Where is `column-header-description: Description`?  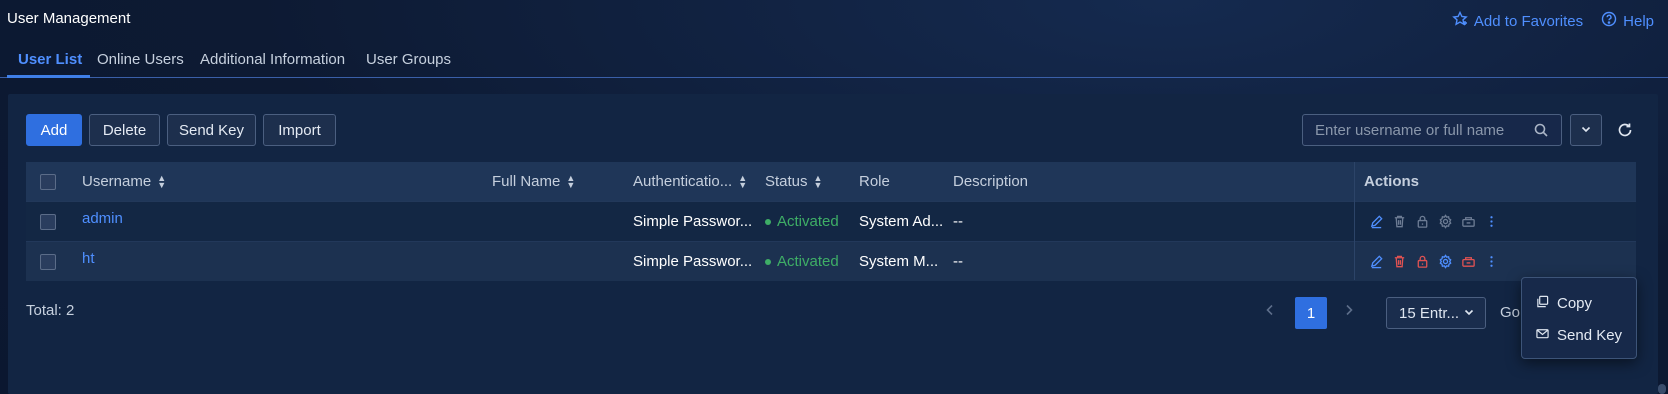
column-header-description: Description is located at coordinates (991, 181).